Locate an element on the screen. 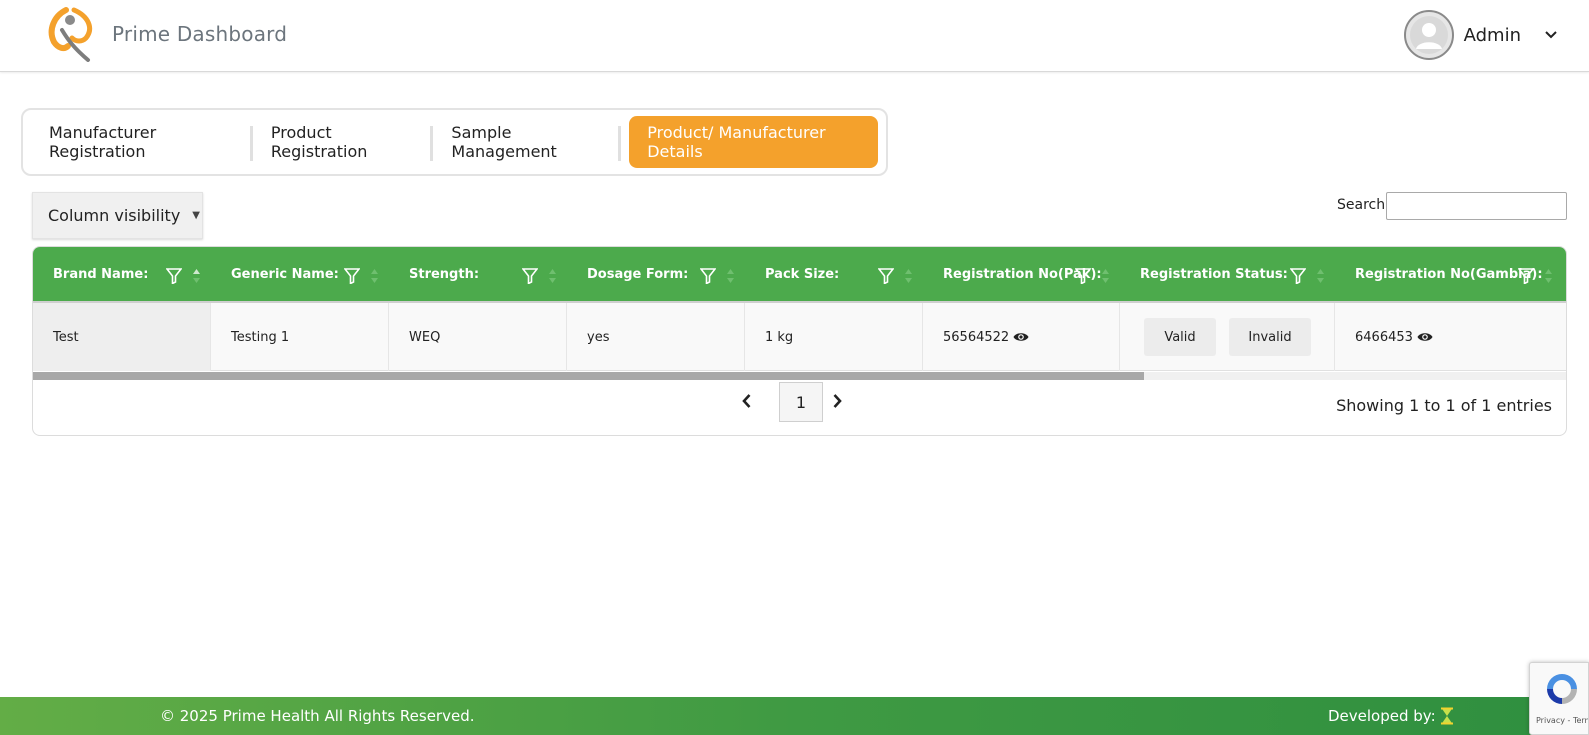  tab-product-registration: Product Registration is located at coordinates (343, 142).